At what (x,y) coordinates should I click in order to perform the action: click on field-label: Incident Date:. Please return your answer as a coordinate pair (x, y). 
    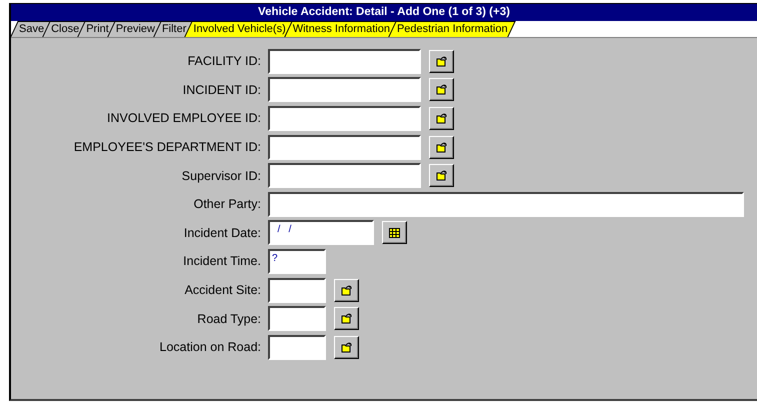
    Looking at the image, I should click on (222, 233).